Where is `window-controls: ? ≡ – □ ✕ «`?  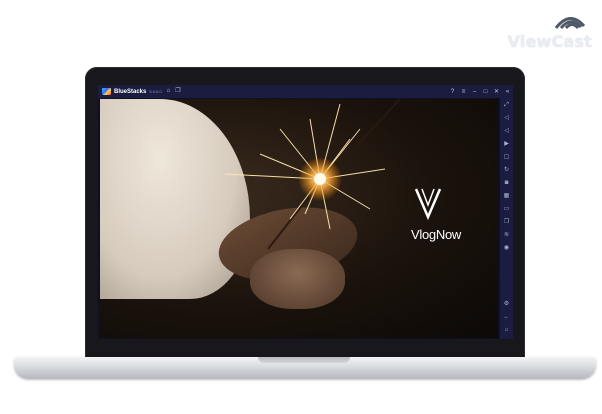
window-controls: ? ≡ – □ ✕ « is located at coordinates (480, 91).